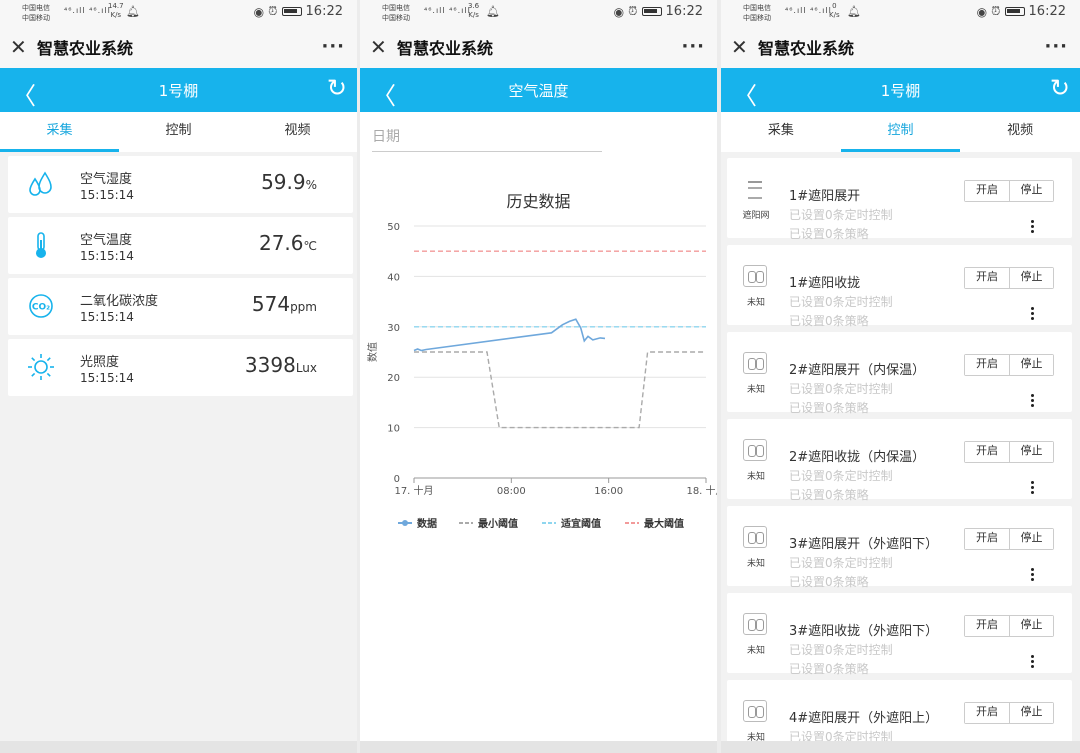  Describe the element at coordinates (756, 216) in the screenshot. I see `device-state: 遮阳网` at that location.